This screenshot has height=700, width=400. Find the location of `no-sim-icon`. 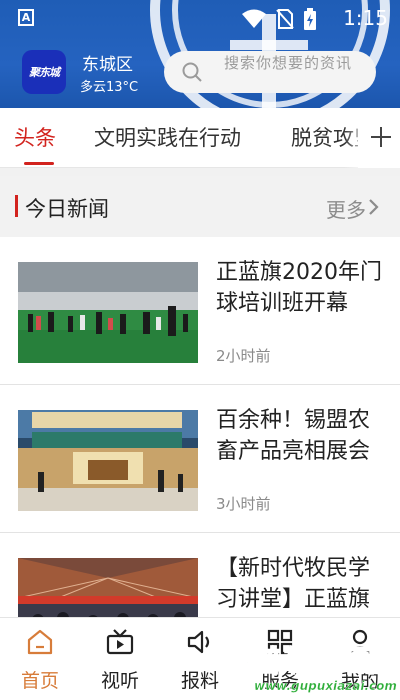

no-sim-icon is located at coordinates (285, 19).